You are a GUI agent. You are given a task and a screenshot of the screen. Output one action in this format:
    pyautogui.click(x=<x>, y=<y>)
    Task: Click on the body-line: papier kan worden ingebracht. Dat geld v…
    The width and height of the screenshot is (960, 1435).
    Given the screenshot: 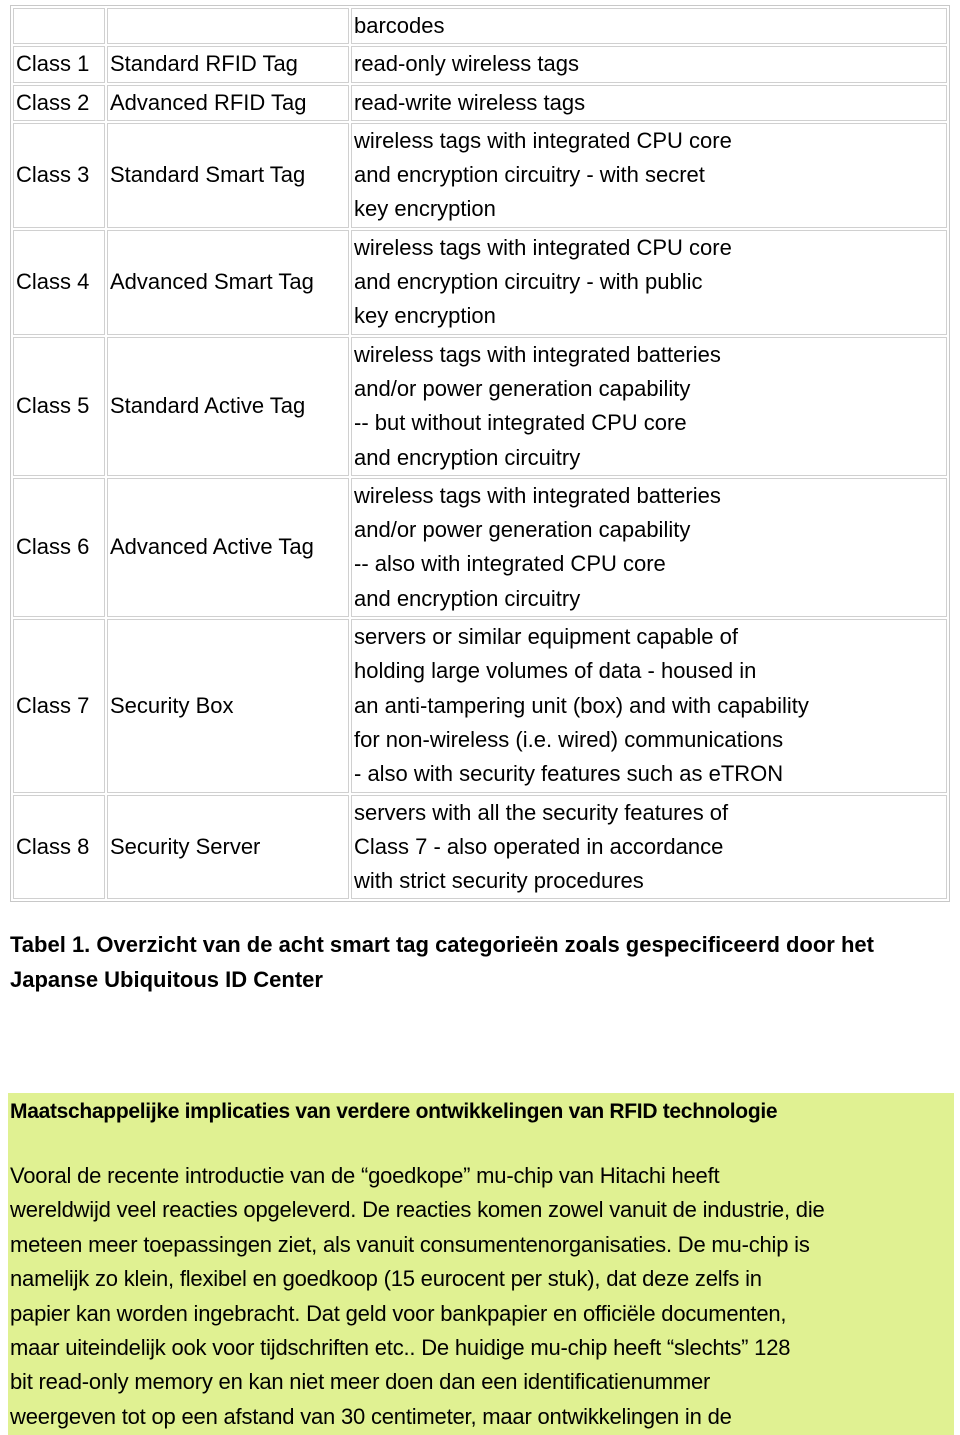 What is the action you would take?
    pyautogui.click(x=398, y=1313)
    